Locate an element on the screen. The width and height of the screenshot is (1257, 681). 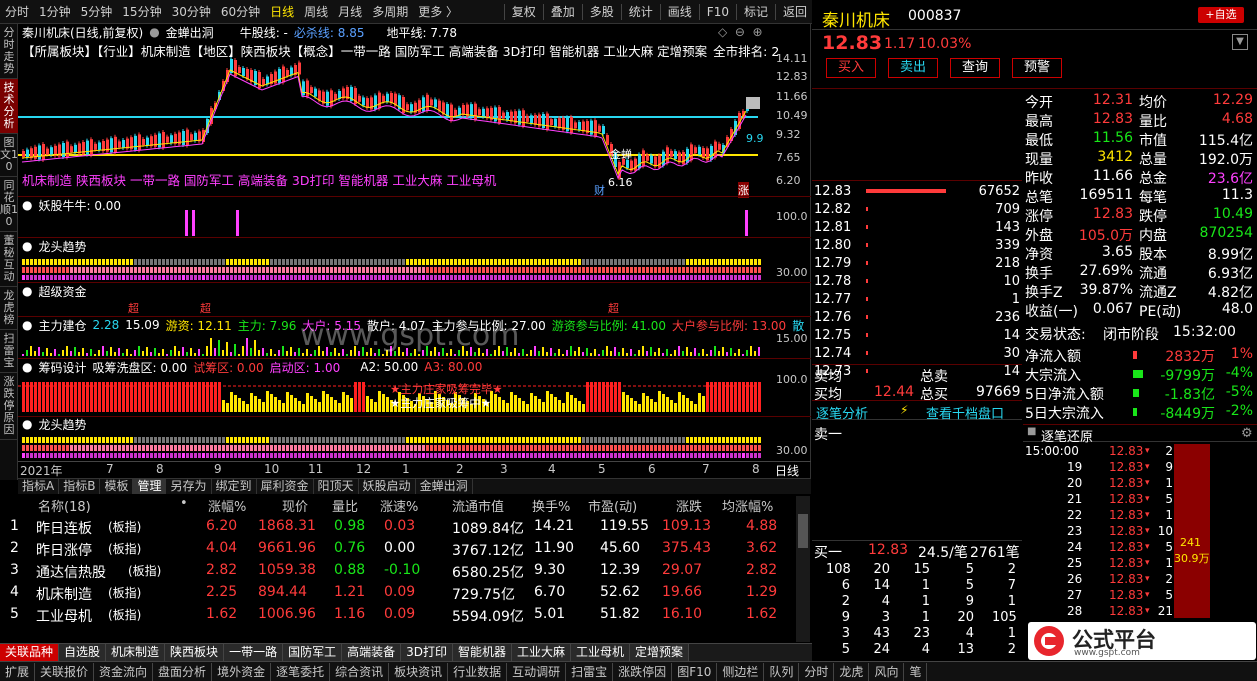
period-tab: 更多 〉 is located at coordinates (438, 11).